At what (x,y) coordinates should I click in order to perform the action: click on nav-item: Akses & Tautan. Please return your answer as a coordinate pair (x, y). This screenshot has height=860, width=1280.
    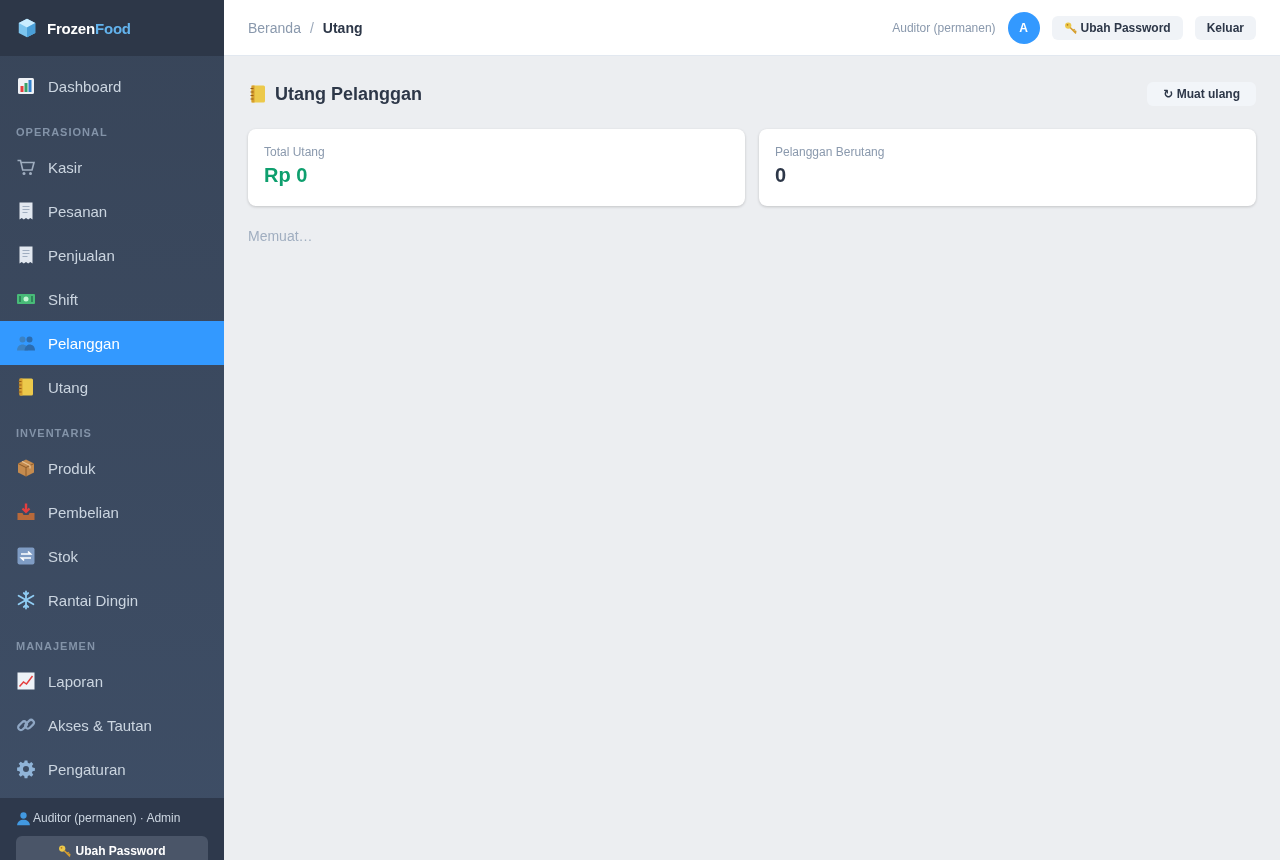
    Looking at the image, I should click on (112, 725).